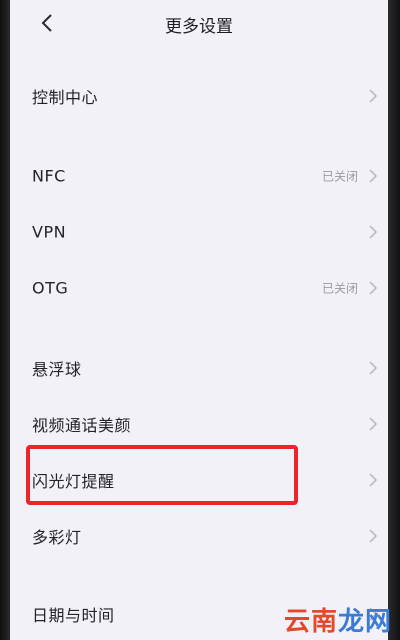  I want to click on row-label: 悬浮球, so click(57, 369).